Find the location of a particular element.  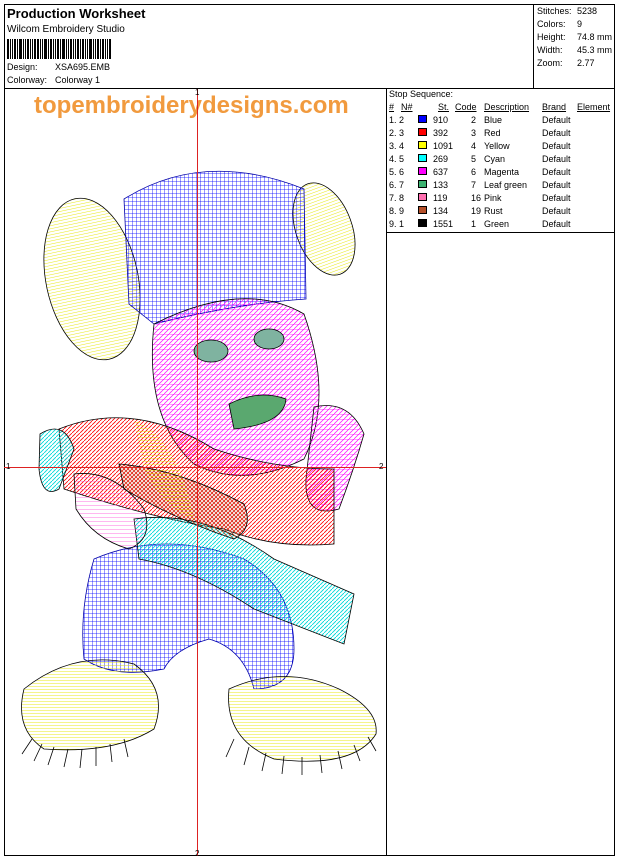

row-num: 2. is located at coordinates (393, 133).